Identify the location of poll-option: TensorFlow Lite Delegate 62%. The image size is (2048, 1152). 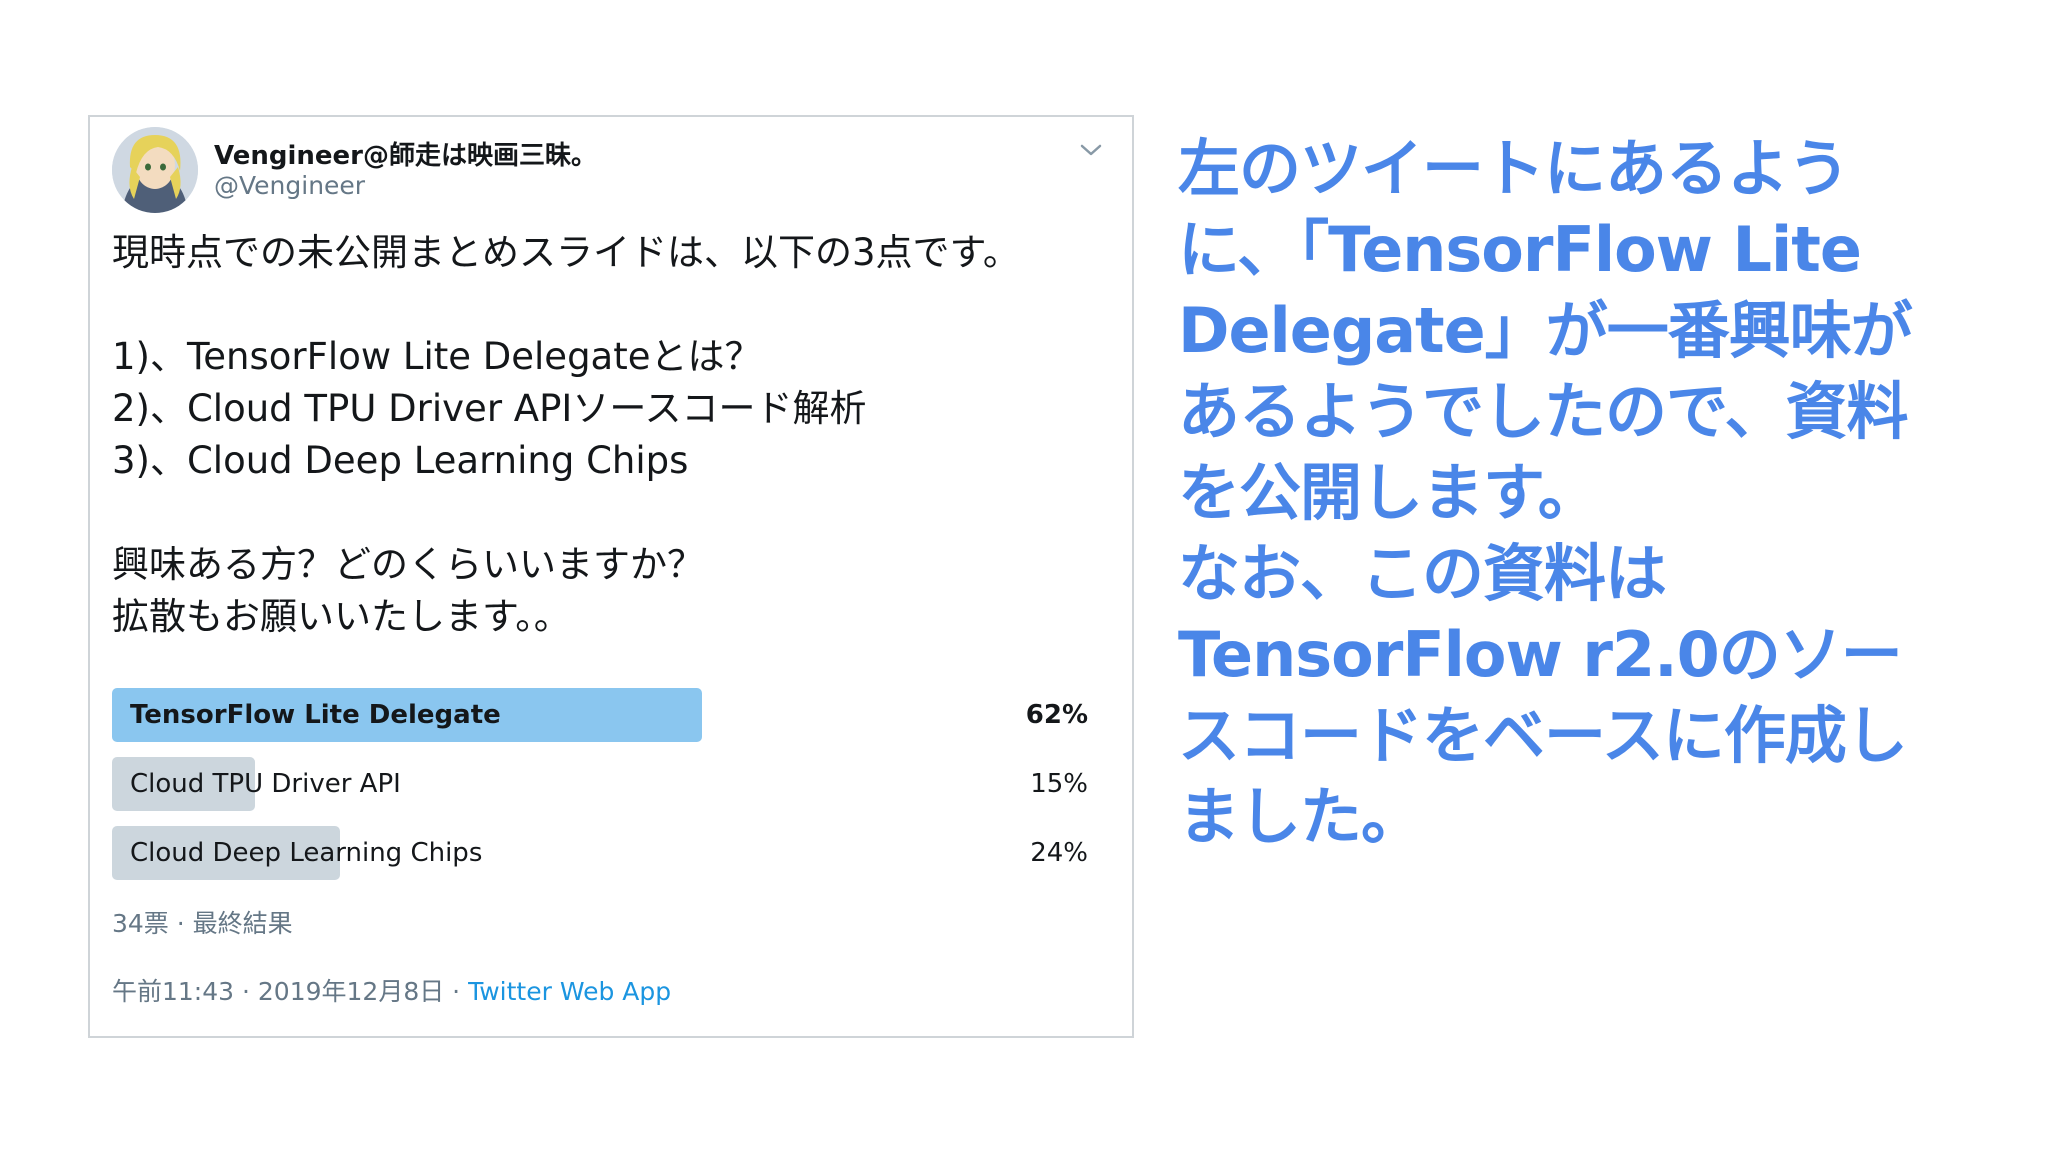
(600, 715).